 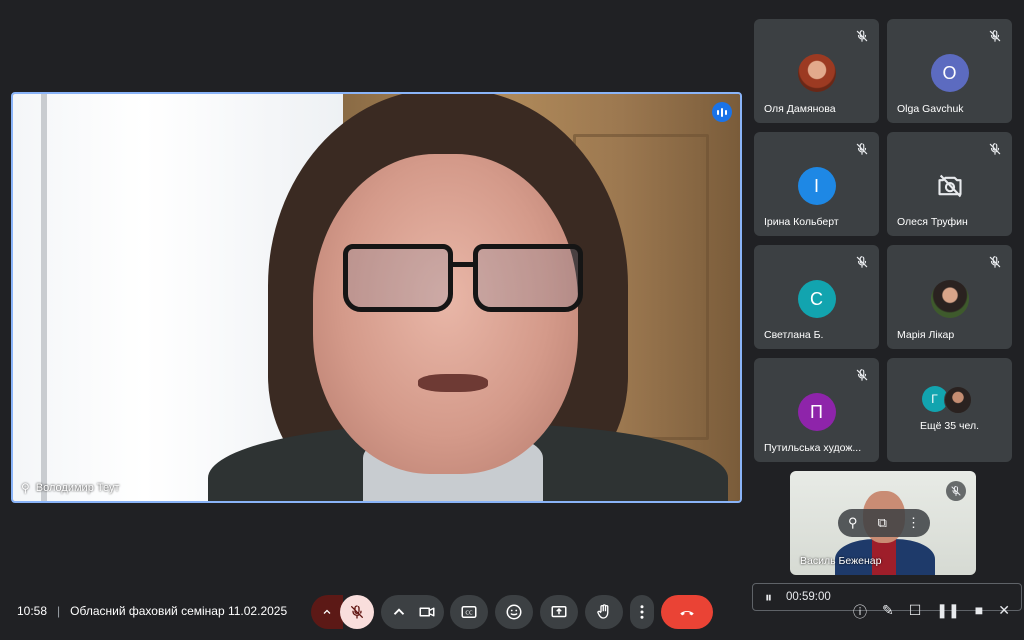 I want to click on self-view: ⚲ ⧉ ⋮ Василь Беженар, so click(x=883, y=523).